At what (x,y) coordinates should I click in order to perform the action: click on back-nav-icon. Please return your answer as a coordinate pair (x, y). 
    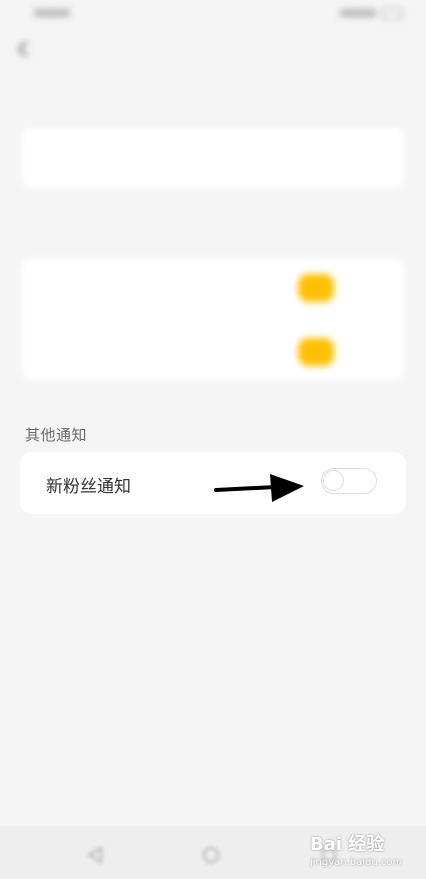
    Looking at the image, I should click on (95, 855).